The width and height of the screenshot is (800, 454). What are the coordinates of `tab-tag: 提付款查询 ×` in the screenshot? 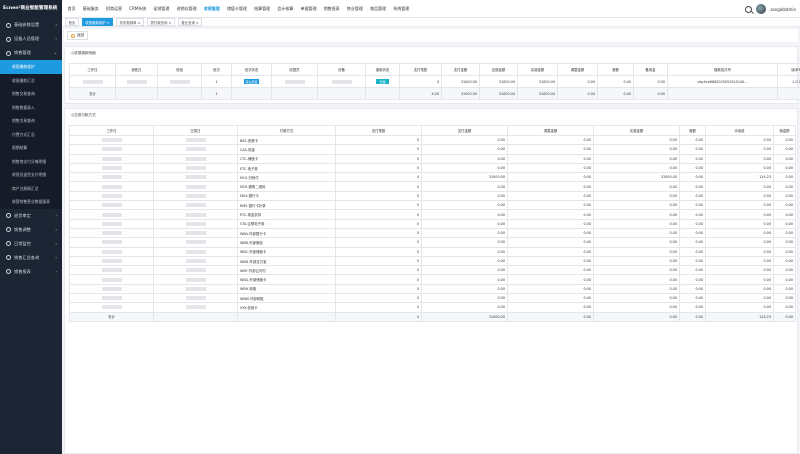 It's located at (160, 22).